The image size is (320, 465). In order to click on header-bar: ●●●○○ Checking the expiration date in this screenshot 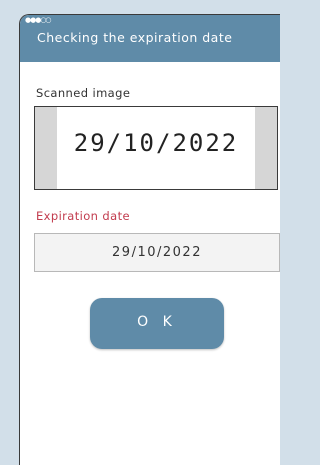, I will do `click(150, 38)`.